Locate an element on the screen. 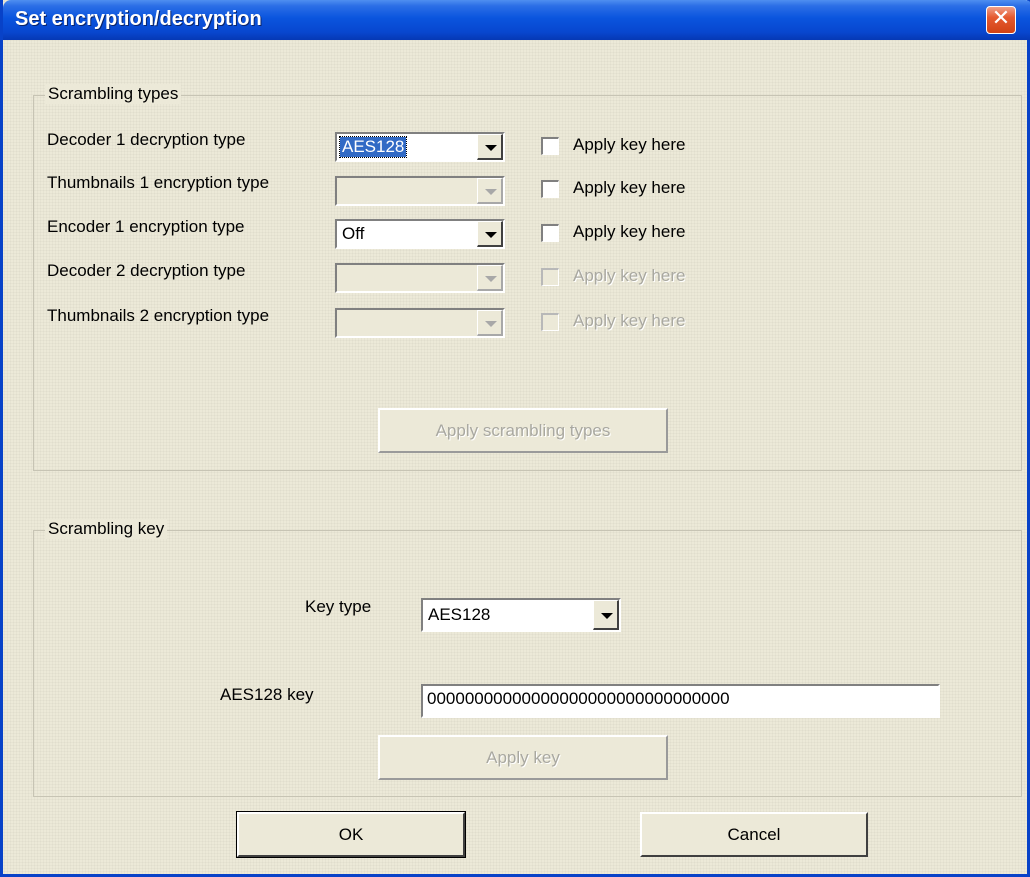  decoder1-type-value: AES128 is located at coordinates (373, 147).